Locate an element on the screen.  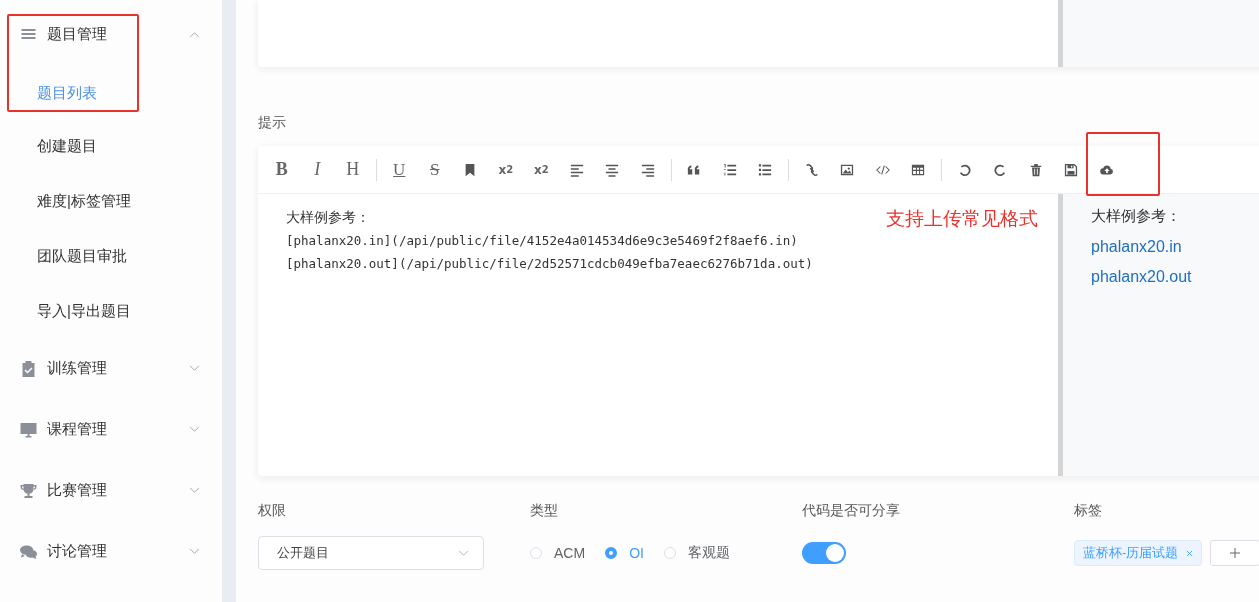
align-right-icon is located at coordinates (647, 169).